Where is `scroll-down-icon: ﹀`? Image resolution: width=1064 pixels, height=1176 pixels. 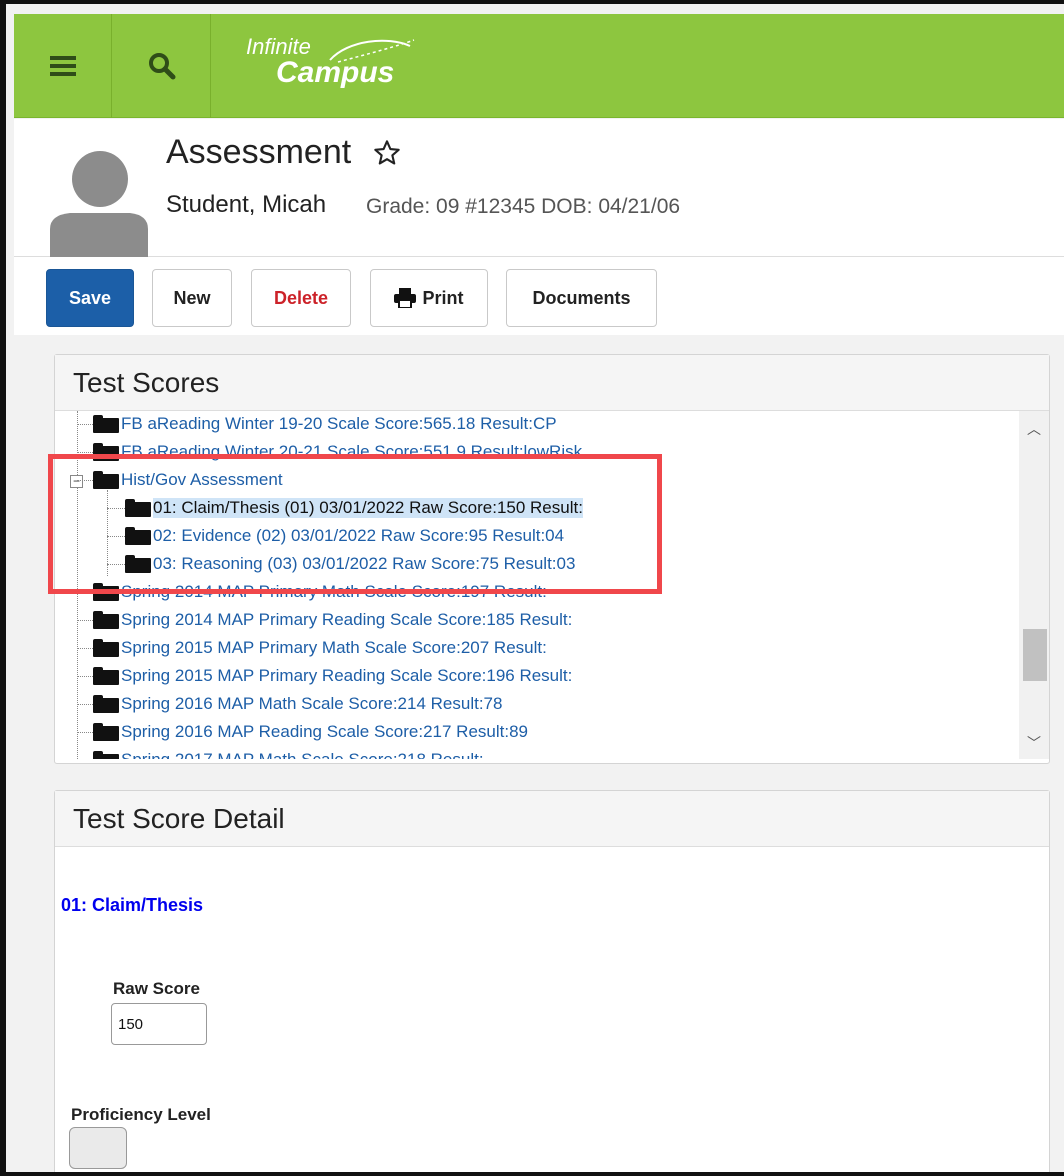 scroll-down-icon: ﹀ is located at coordinates (1034, 743).